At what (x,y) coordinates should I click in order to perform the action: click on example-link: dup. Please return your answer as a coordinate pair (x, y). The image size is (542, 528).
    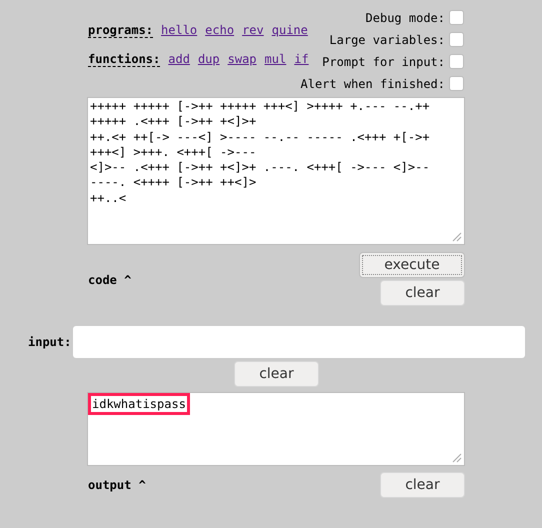
    Looking at the image, I should click on (209, 59).